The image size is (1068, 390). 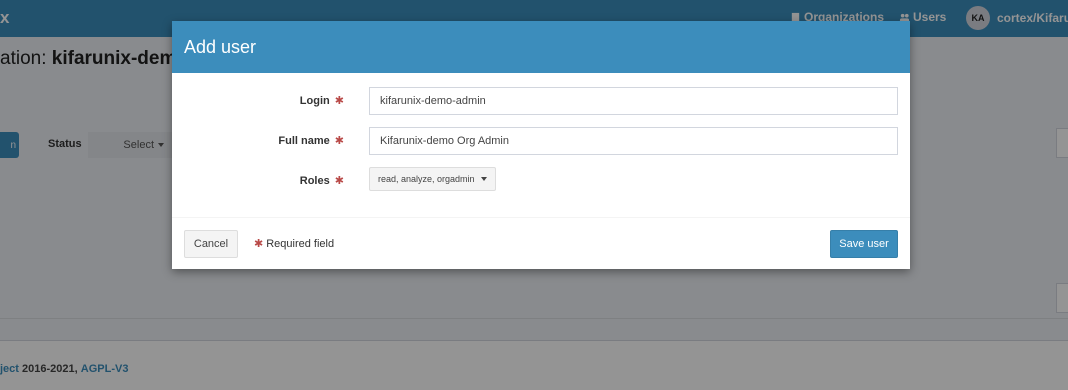 I want to click on login-label: Login ✱, so click(x=258, y=100).